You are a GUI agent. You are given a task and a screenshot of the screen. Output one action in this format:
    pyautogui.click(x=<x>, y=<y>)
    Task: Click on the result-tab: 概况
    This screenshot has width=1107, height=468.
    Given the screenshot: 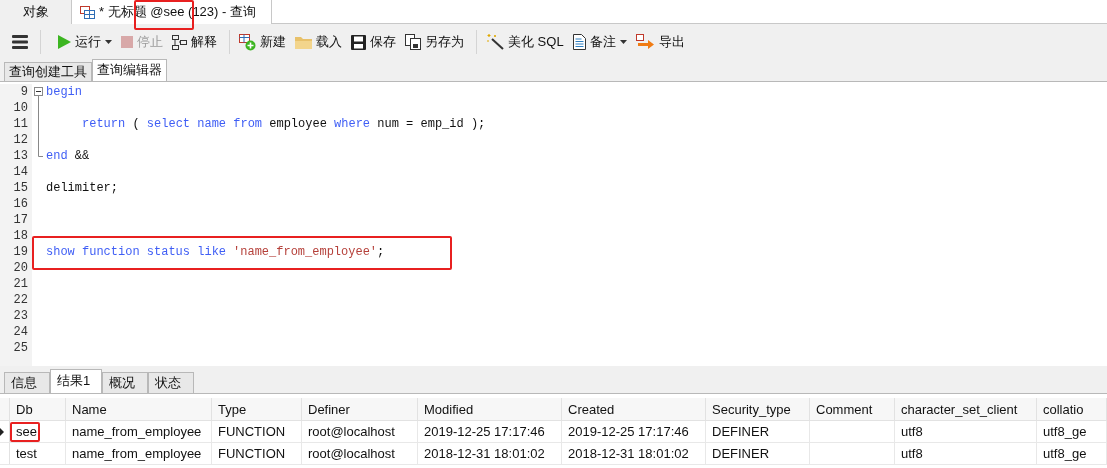 What is the action you would take?
    pyautogui.click(x=125, y=382)
    